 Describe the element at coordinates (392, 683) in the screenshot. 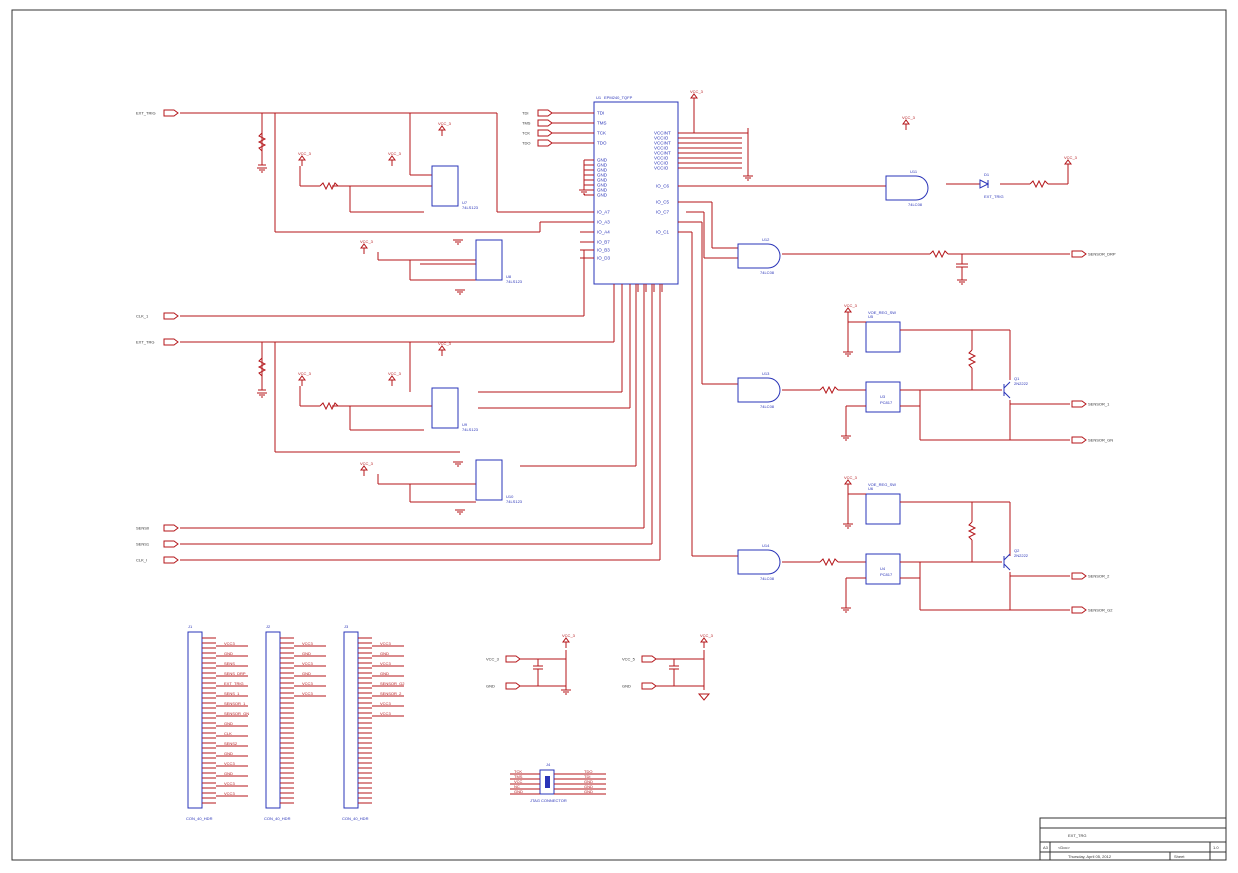

I see `header-net-label: SENSOR_G2` at that location.